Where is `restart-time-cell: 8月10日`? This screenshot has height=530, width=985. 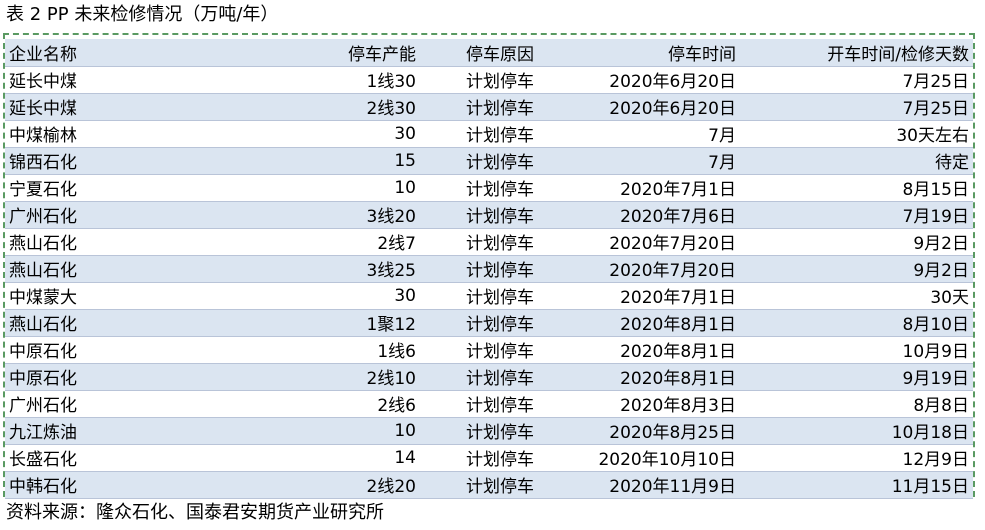
restart-time-cell: 8月10日 is located at coordinates (856, 323).